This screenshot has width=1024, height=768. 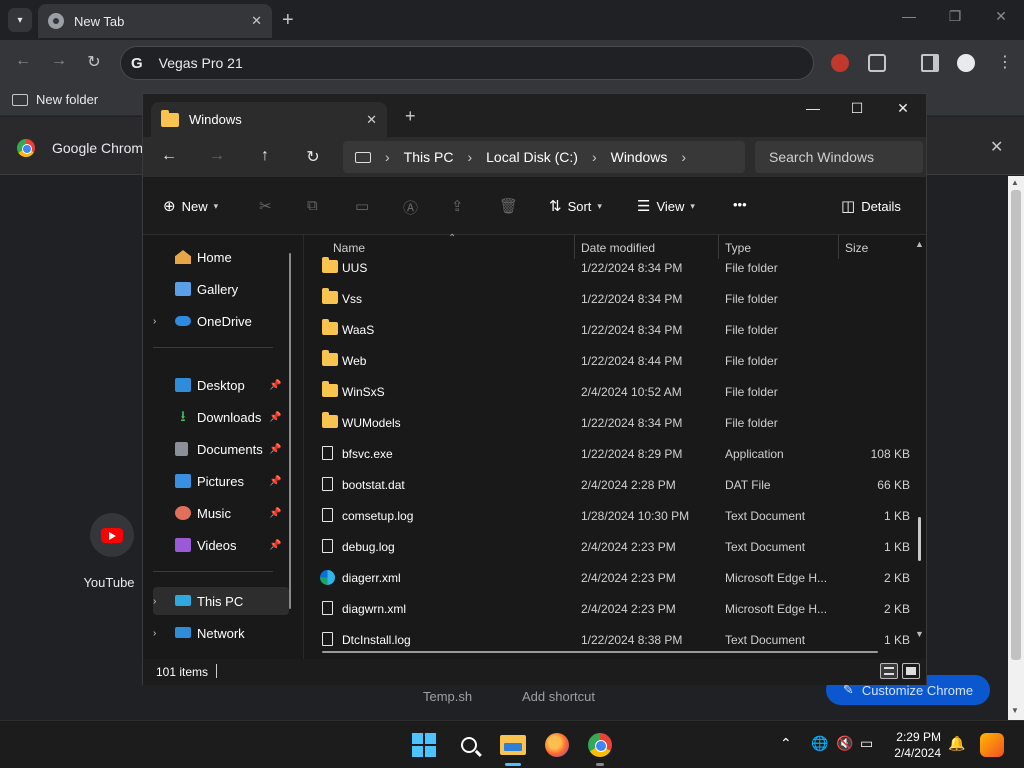 What do you see at coordinates (996, 147) in the screenshot?
I see `banner-close-icon: ✕` at bounding box center [996, 147].